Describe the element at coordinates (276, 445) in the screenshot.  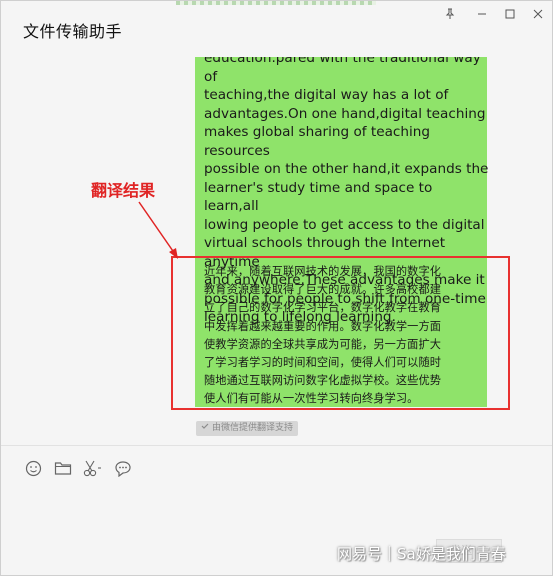
I see `input-divider` at that location.